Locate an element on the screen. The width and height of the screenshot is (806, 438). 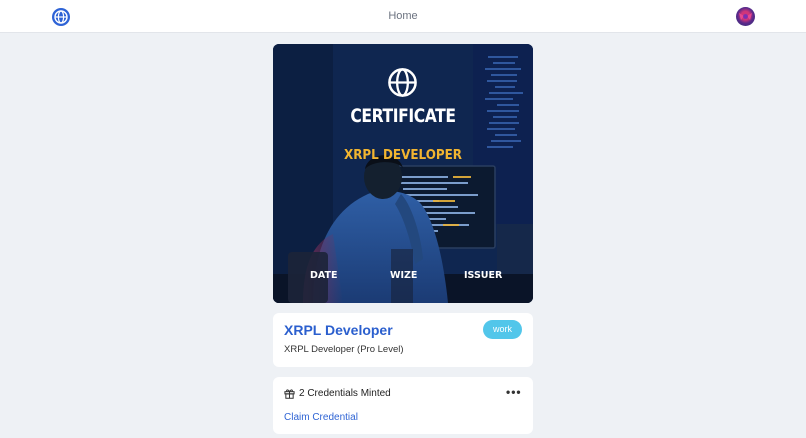
certificate-subtitle: XRPL DEVELOPER is located at coordinates (403, 155).